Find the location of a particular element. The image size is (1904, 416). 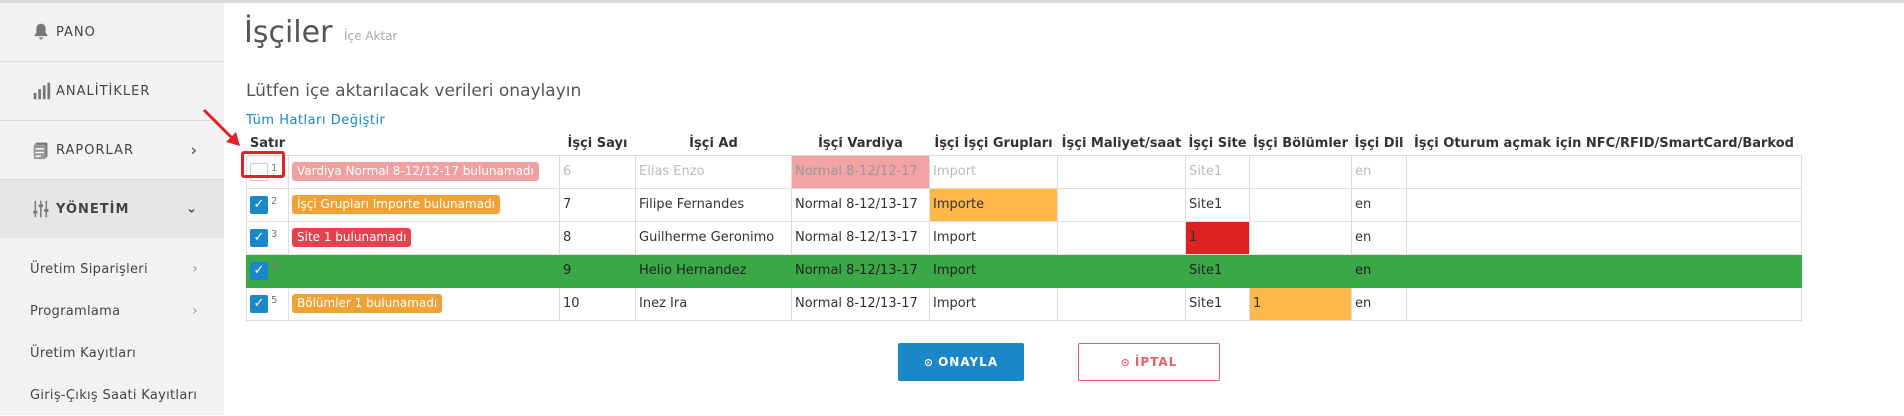

cancel-circle-icon: ⊙ is located at coordinates (1125, 362).